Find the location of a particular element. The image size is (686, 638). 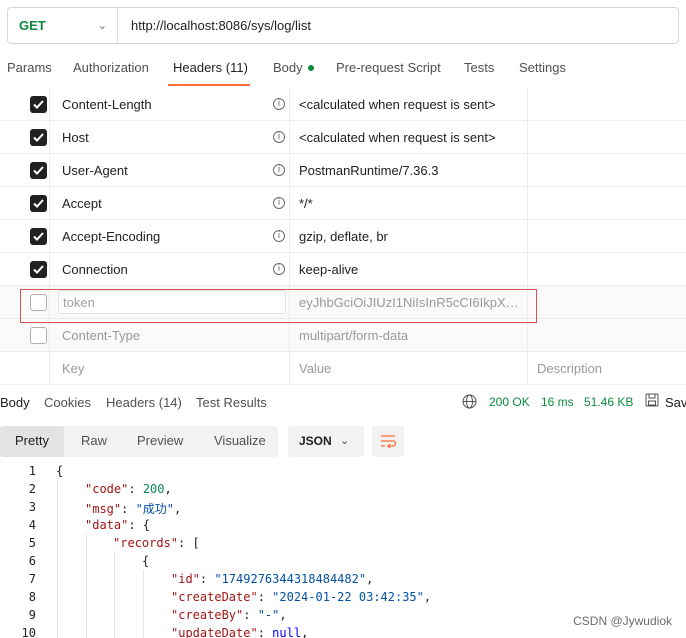

header-key: Content-Type is located at coordinates (101, 335).